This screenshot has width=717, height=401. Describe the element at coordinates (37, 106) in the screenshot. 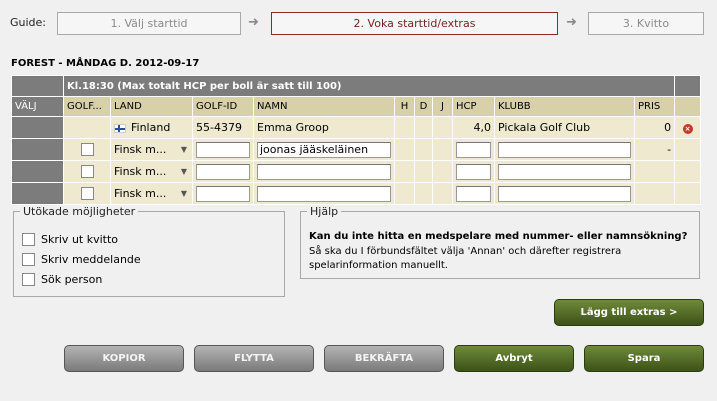

I see `col-valj: VÄLJ` at that location.